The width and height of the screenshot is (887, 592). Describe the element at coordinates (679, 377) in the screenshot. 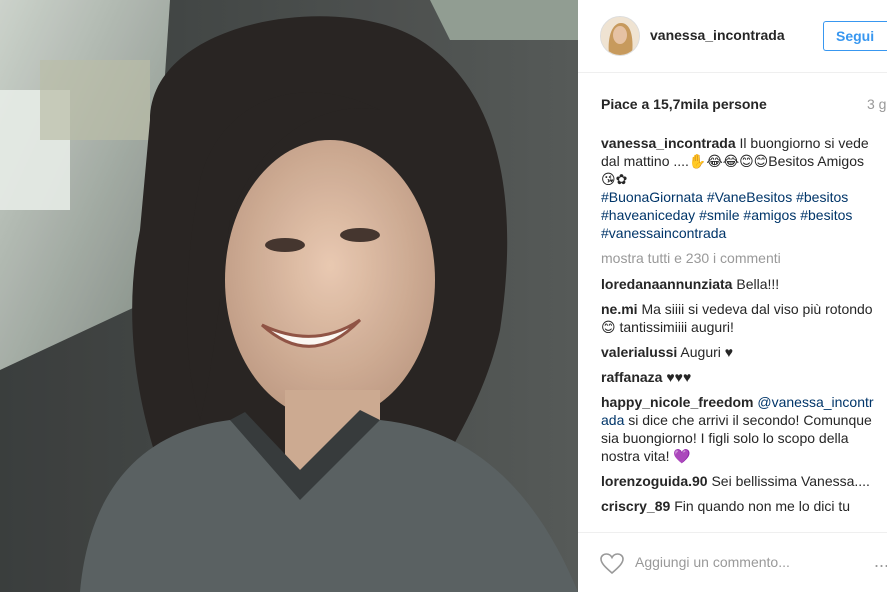

I see `comment-text: ♥♥♥` at that location.